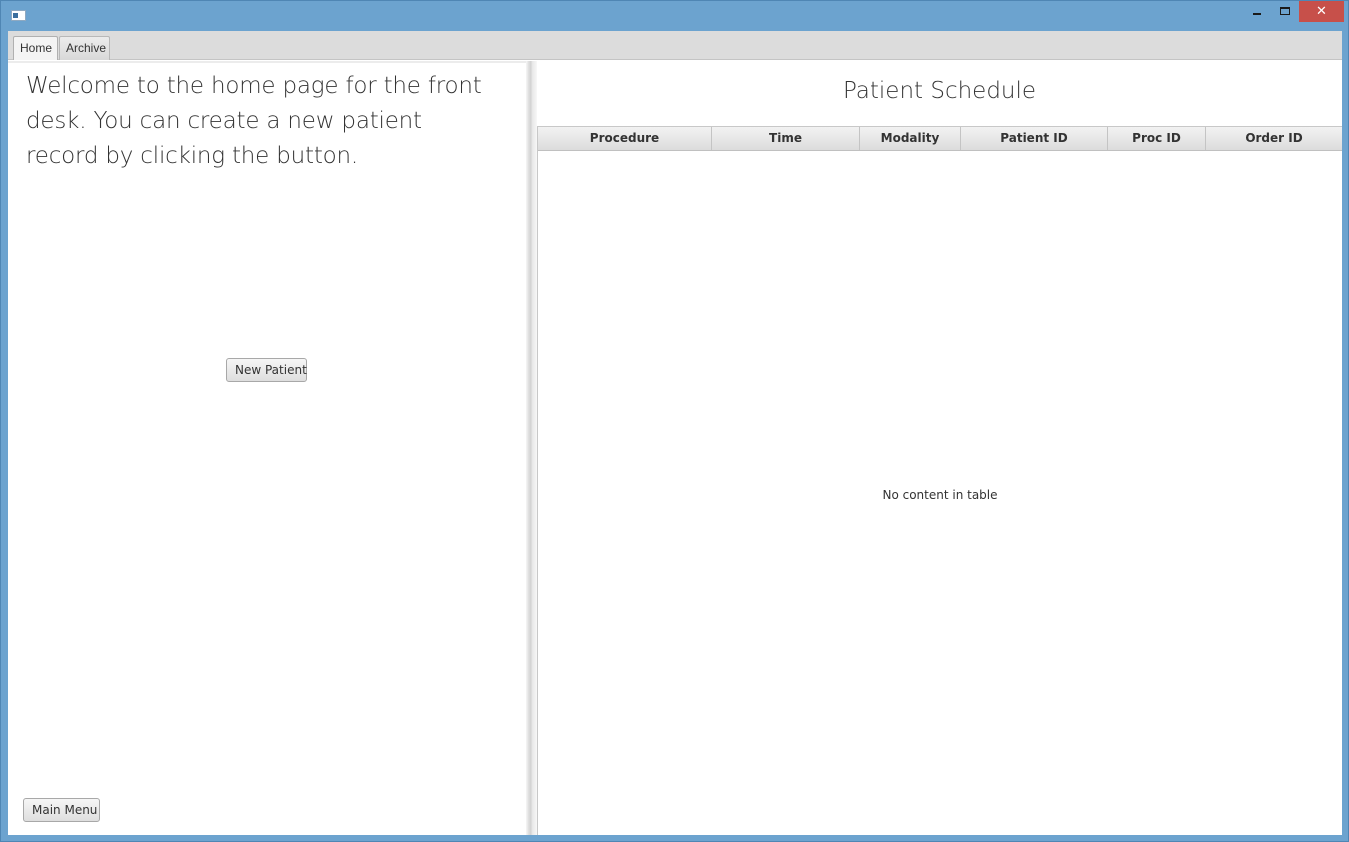  I want to click on close-button: ✕, so click(1321, 11).